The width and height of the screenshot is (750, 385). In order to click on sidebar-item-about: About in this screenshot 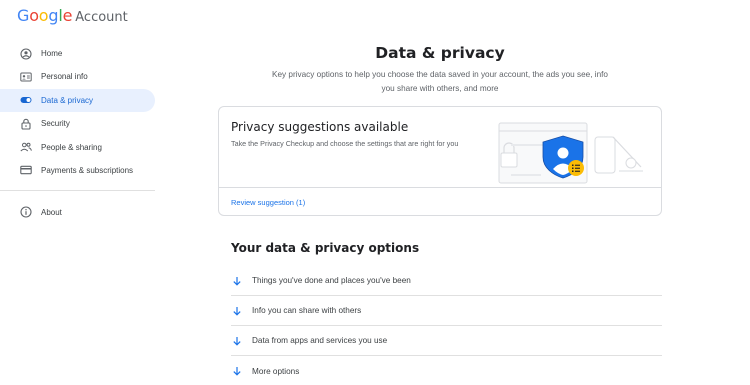, I will do `click(77, 212)`.